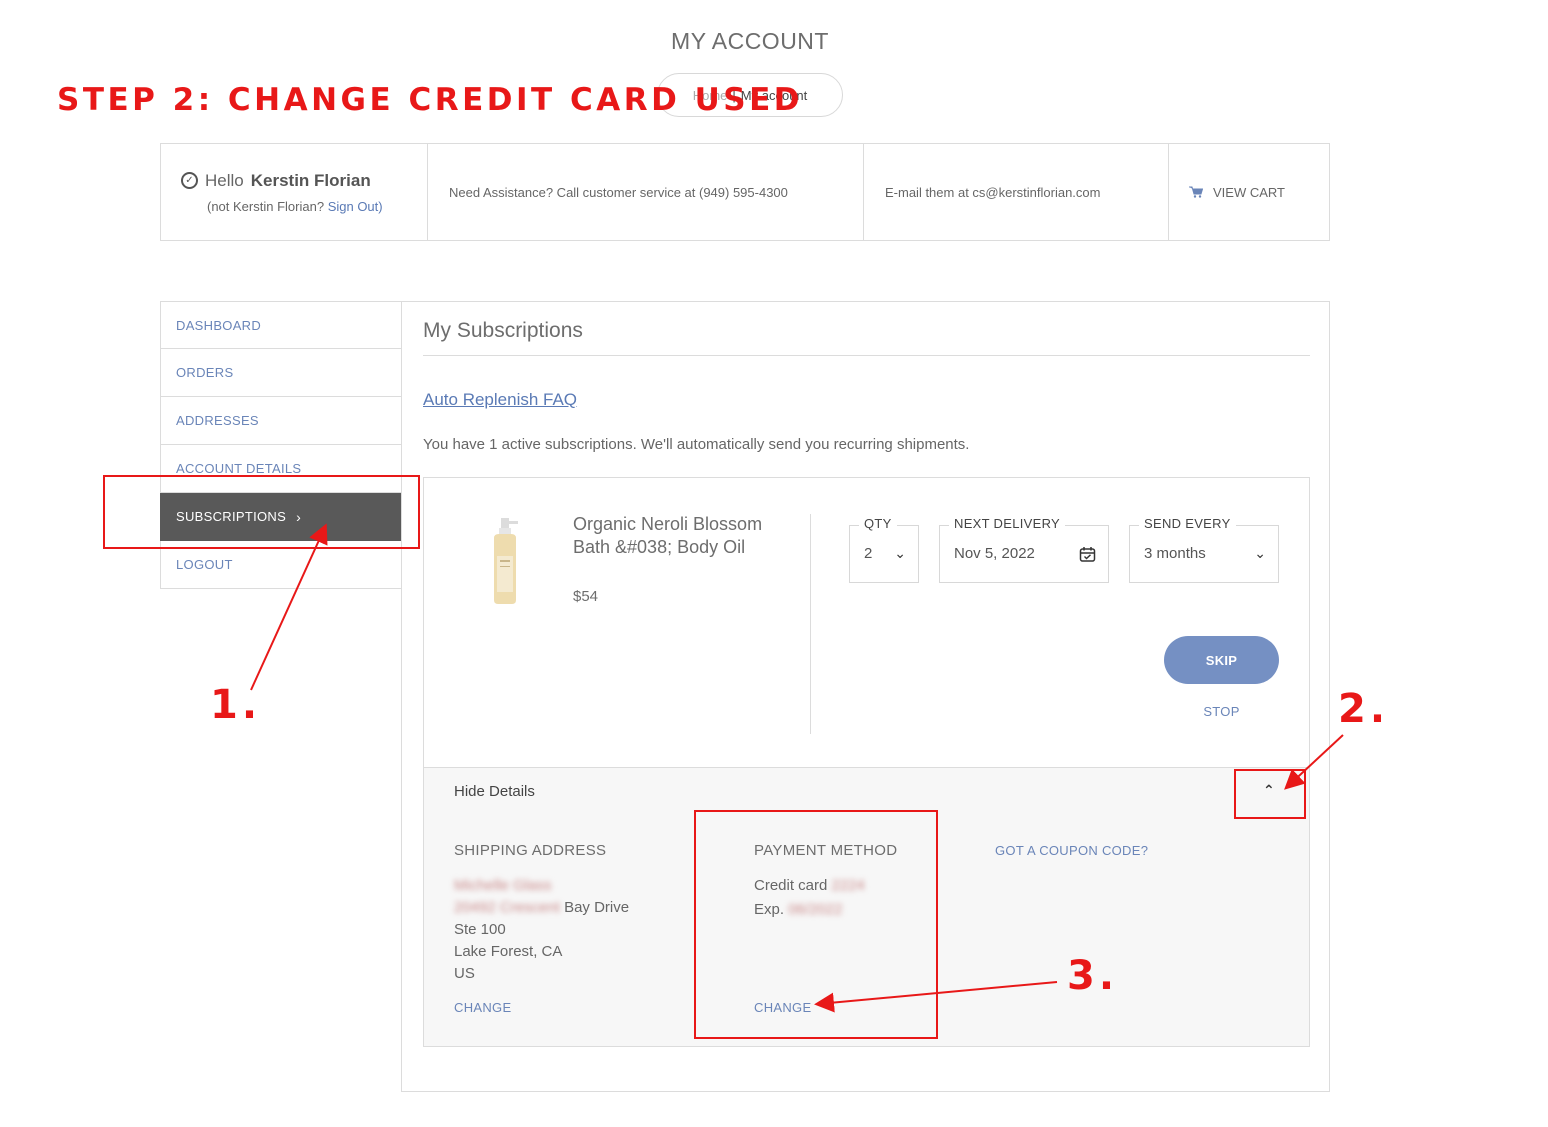 This screenshot has width=1548, height=1127. What do you see at coordinates (506, 561) in the screenshot?
I see `product-image` at bounding box center [506, 561].